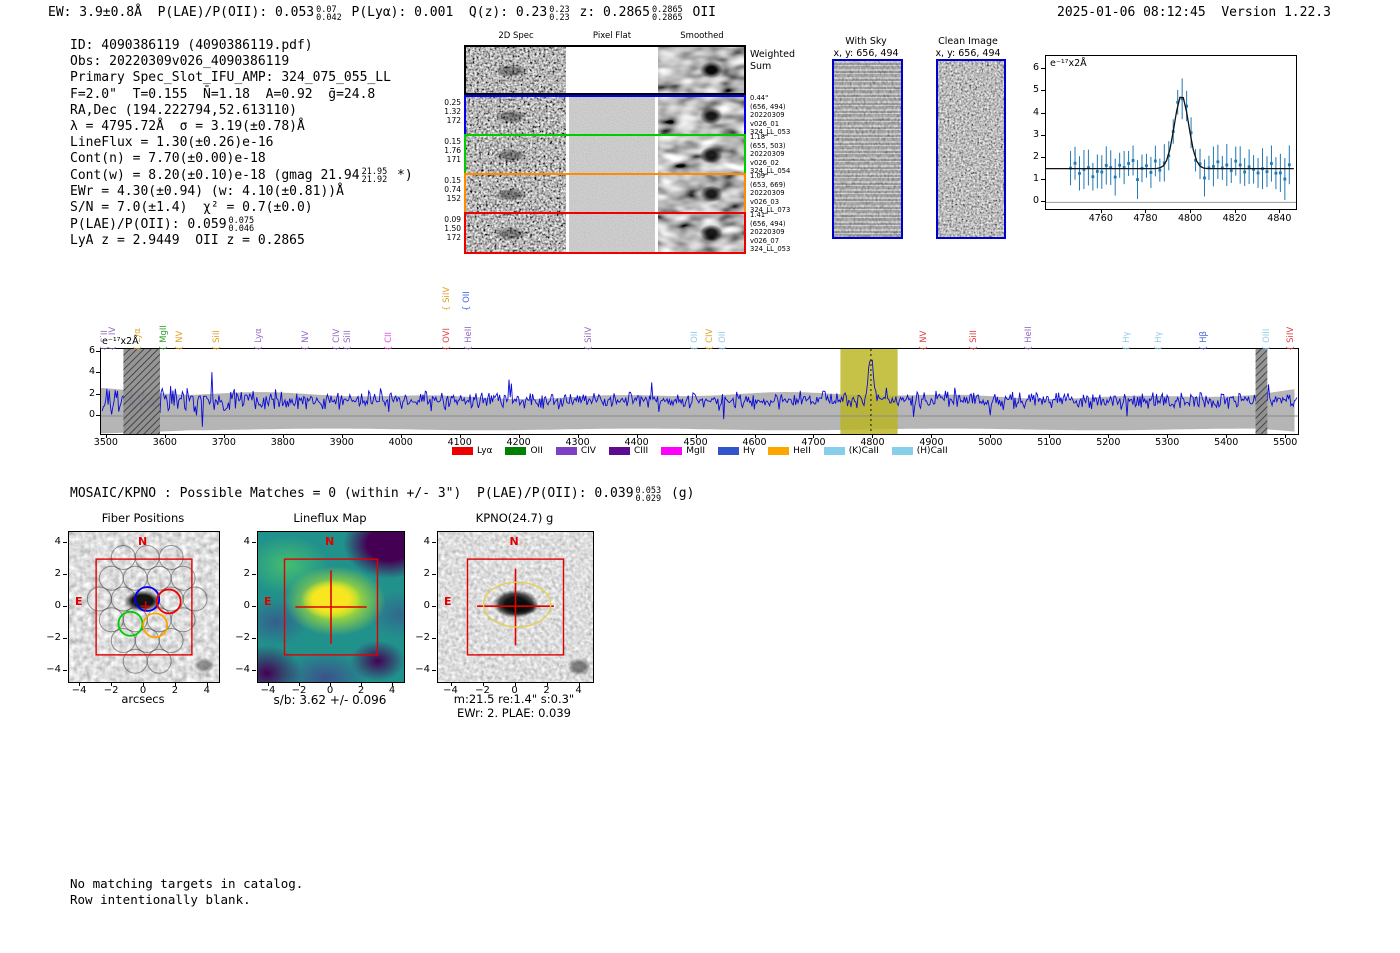  Describe the element at coordinates (612, 36) in the screenshot. I see `spec2d-col-header-pixelflat: Pixel Flat` at that location.